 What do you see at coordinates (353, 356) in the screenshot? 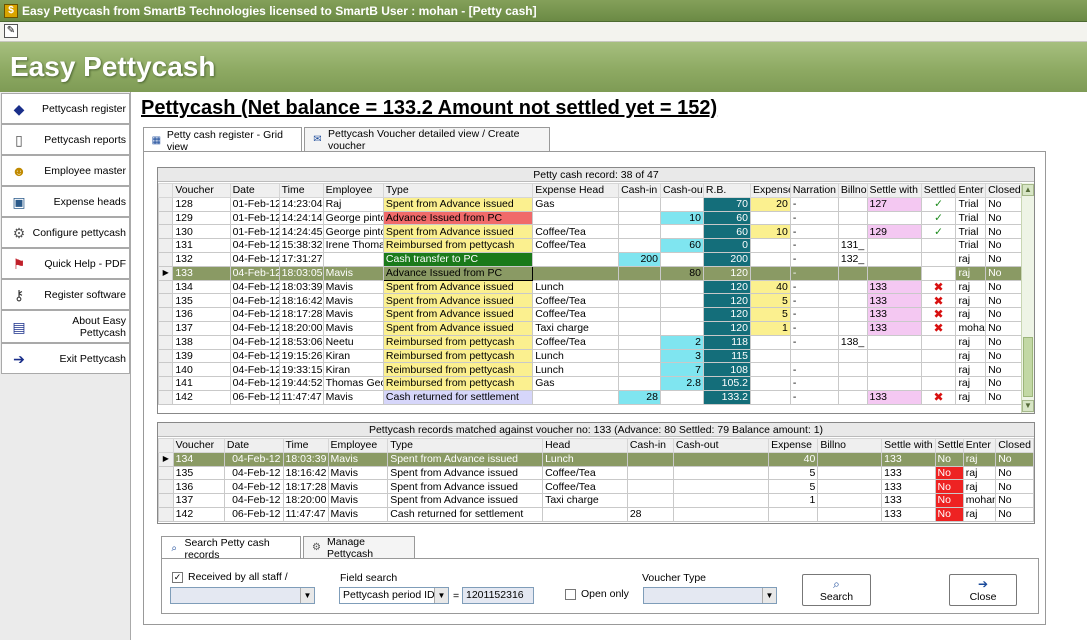
I see `cell-employee: Kiran` at bounding box center [353, 356].